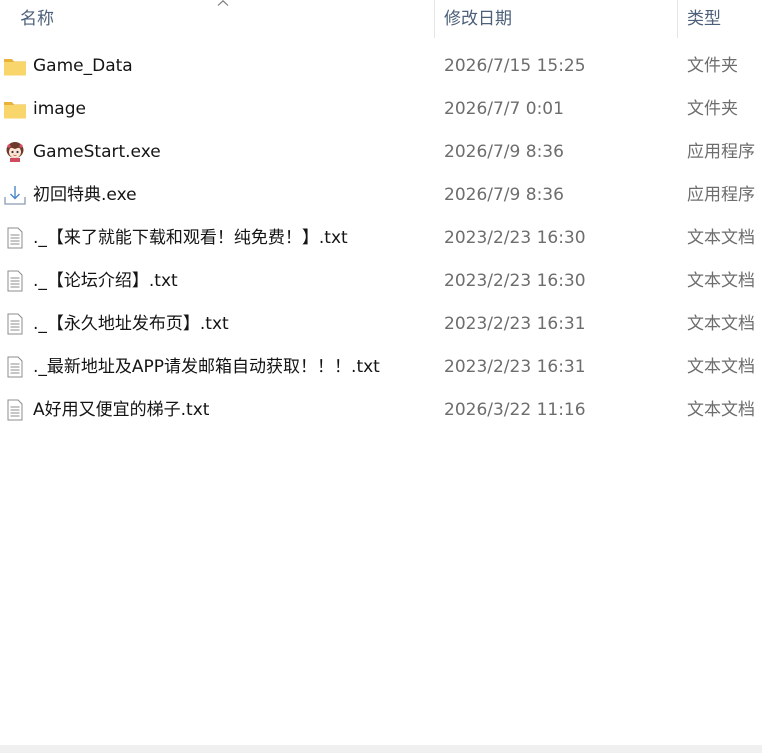  What do you see at coordinates (381, 109) in the screenshot?
I see `file-row: image 2026/7/7 0:01 文件夹` at bounding box center [381, 109].